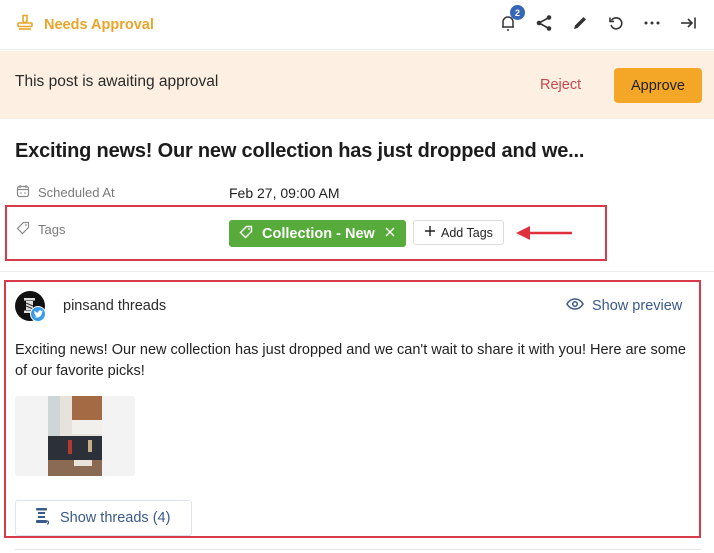 This screenshot has height=553, width=714. I want to click on add-tags-button: Add Tags, so click(458, 232).